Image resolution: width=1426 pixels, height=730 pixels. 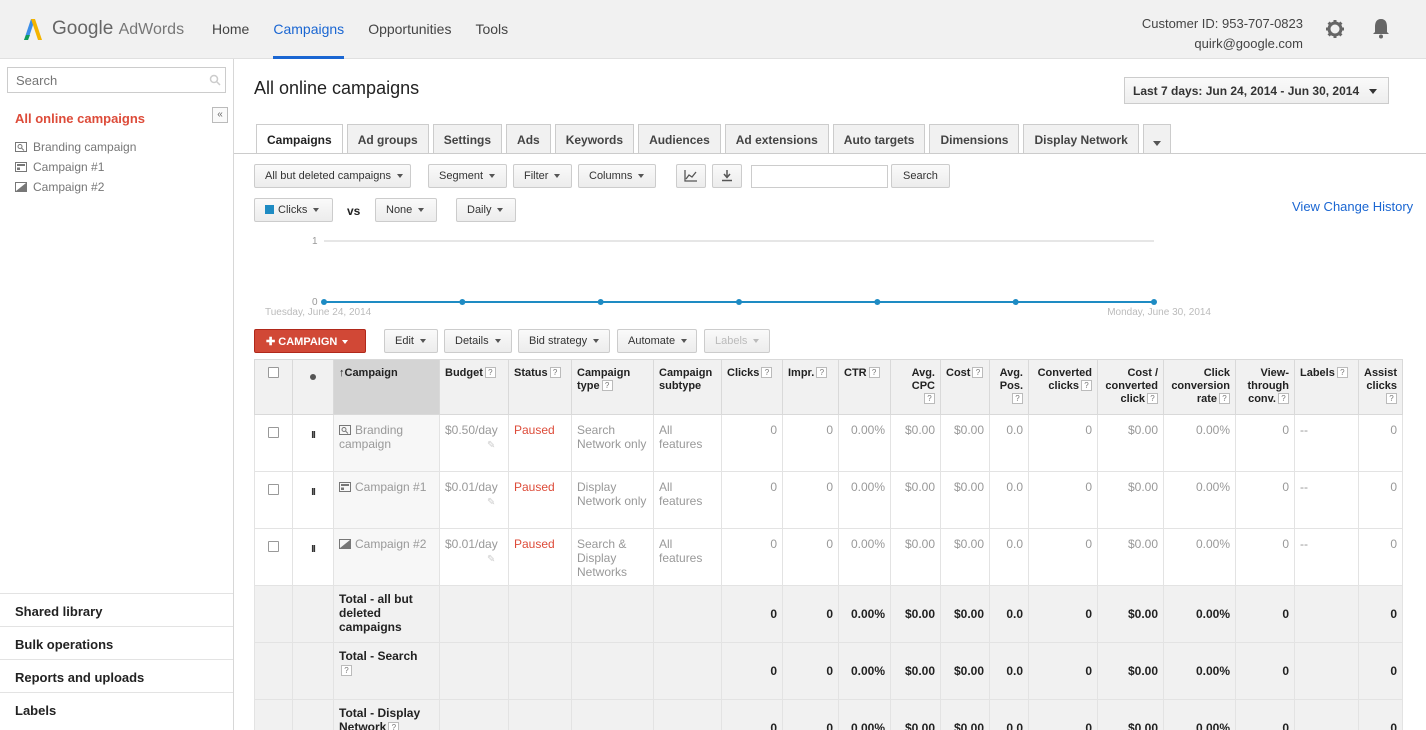 What do you see at coordinates (737, 341) in the screenshot?
I see `labels-dropdown: Labels` at bounding box center [737, 341].